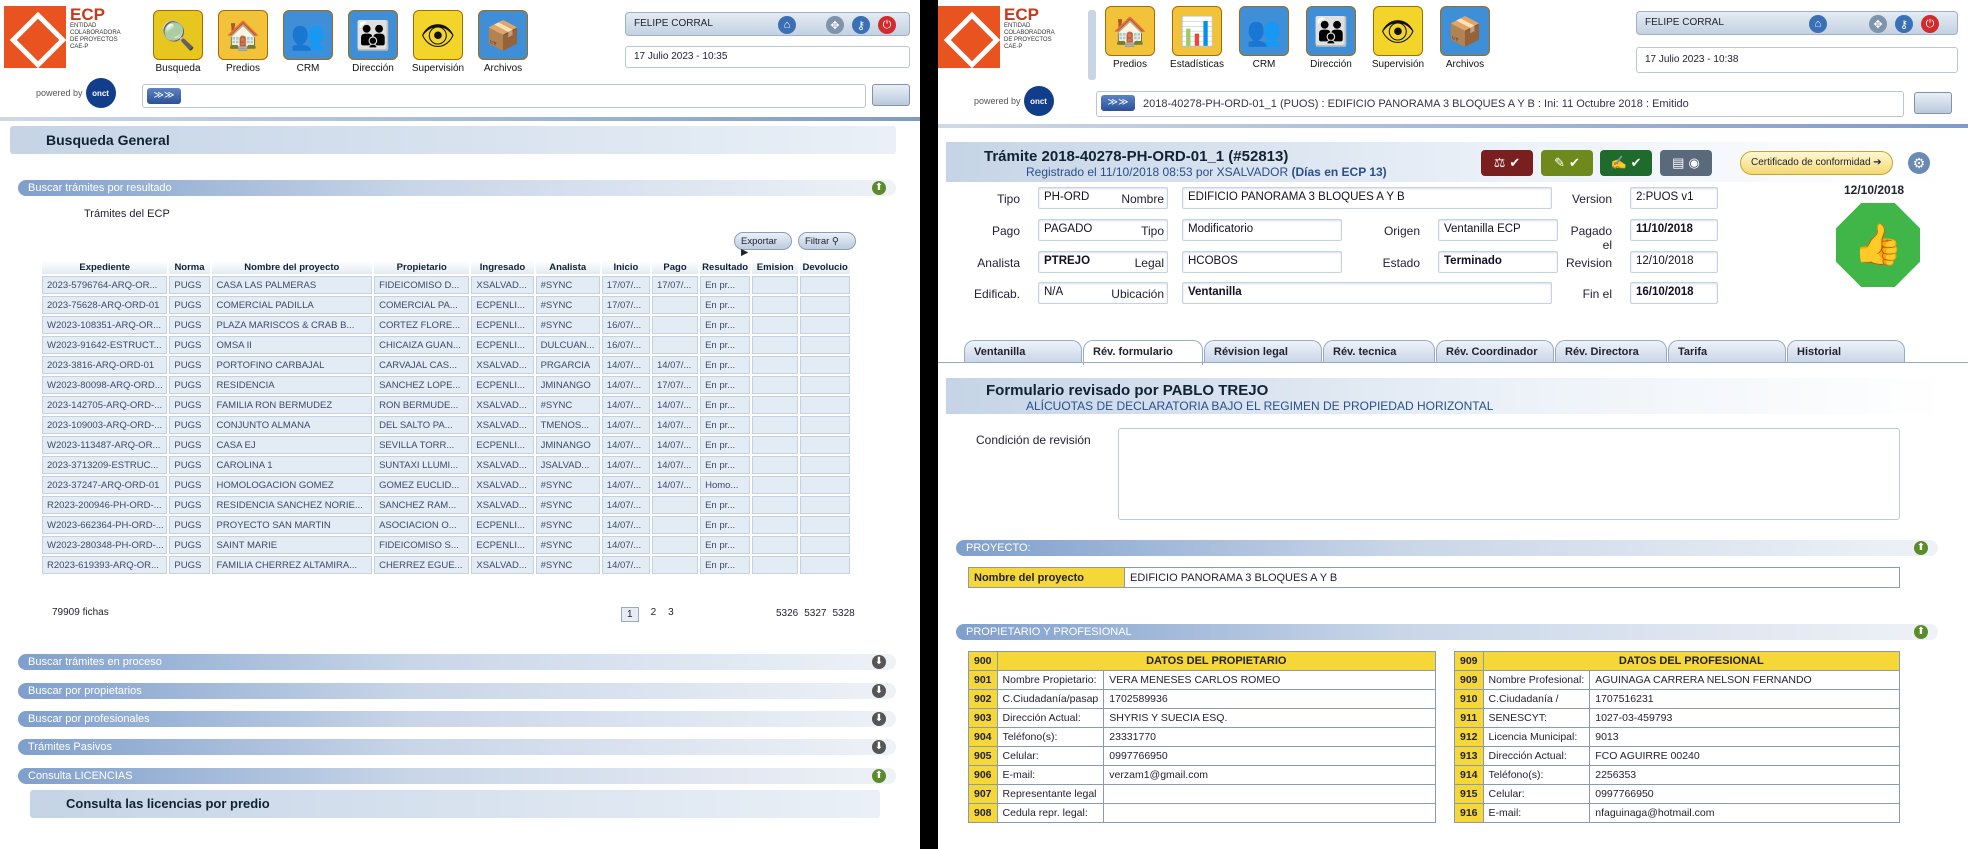 The height and width of the screenshot is (849, 1968). I want to click on tab-r-v-directora: Rév. Directora, so click(1611, 351).